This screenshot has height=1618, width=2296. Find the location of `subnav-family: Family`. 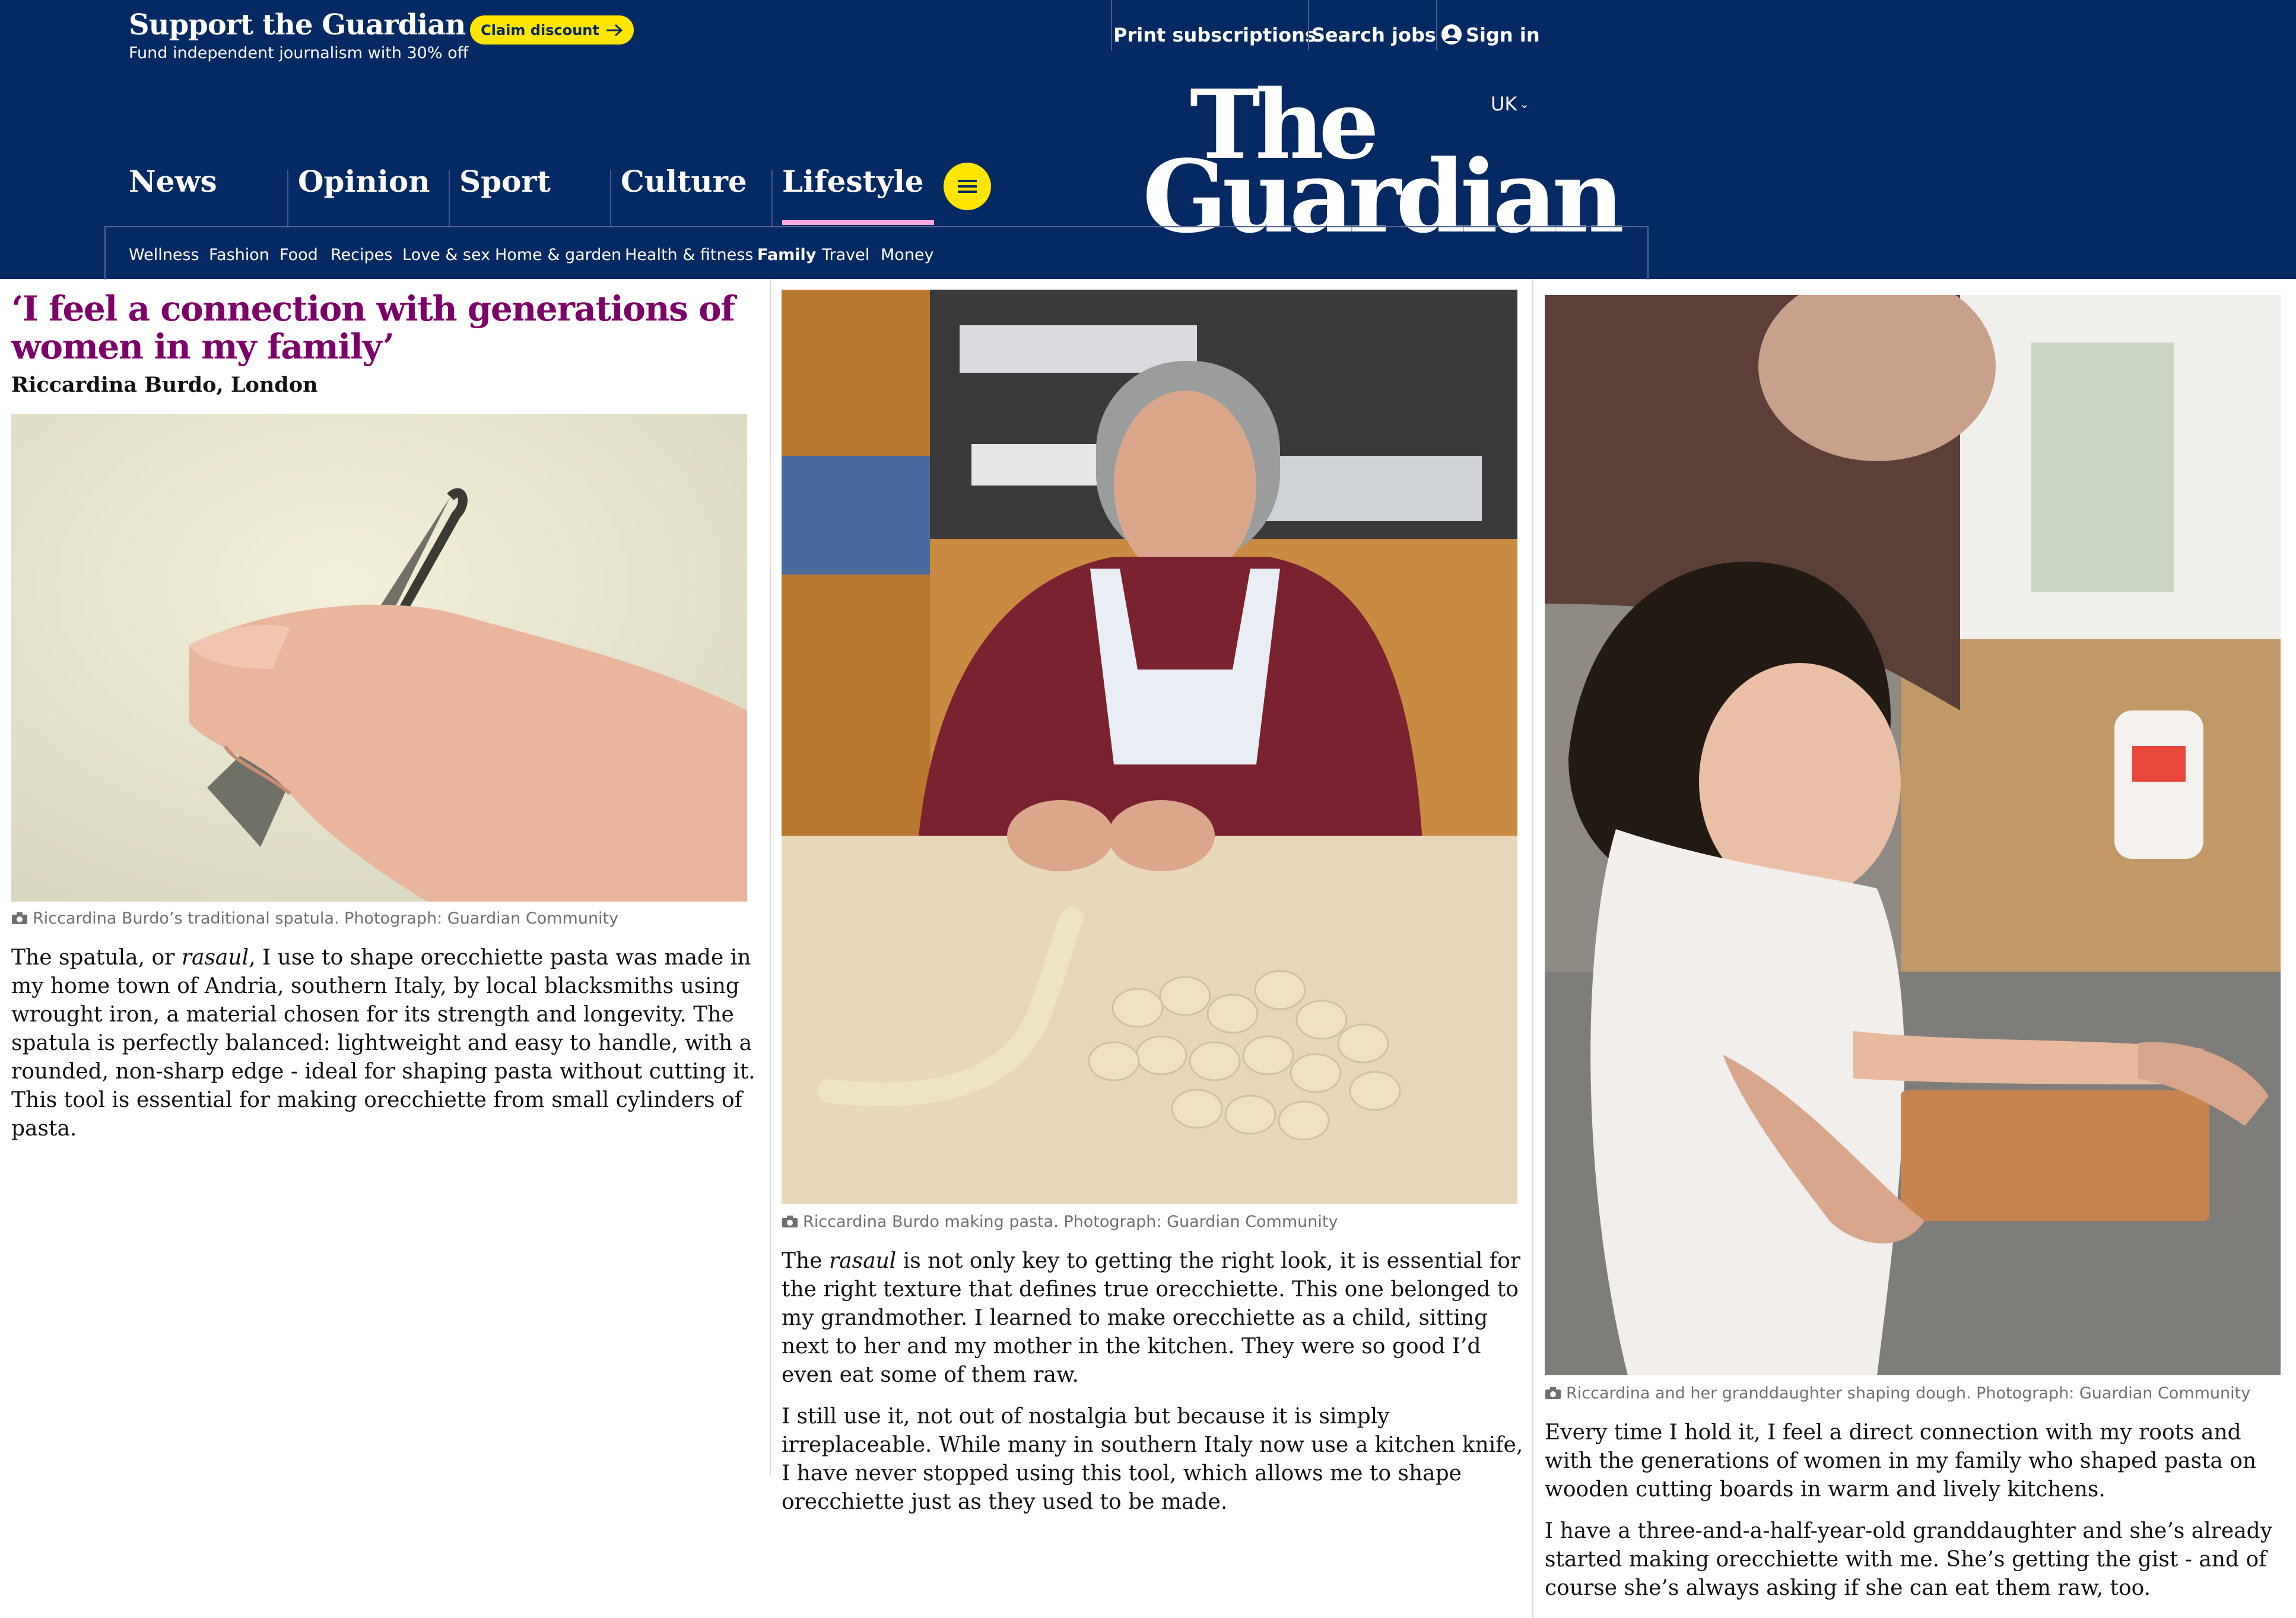

subnav-family: Family is located at coordinates (786, 255).